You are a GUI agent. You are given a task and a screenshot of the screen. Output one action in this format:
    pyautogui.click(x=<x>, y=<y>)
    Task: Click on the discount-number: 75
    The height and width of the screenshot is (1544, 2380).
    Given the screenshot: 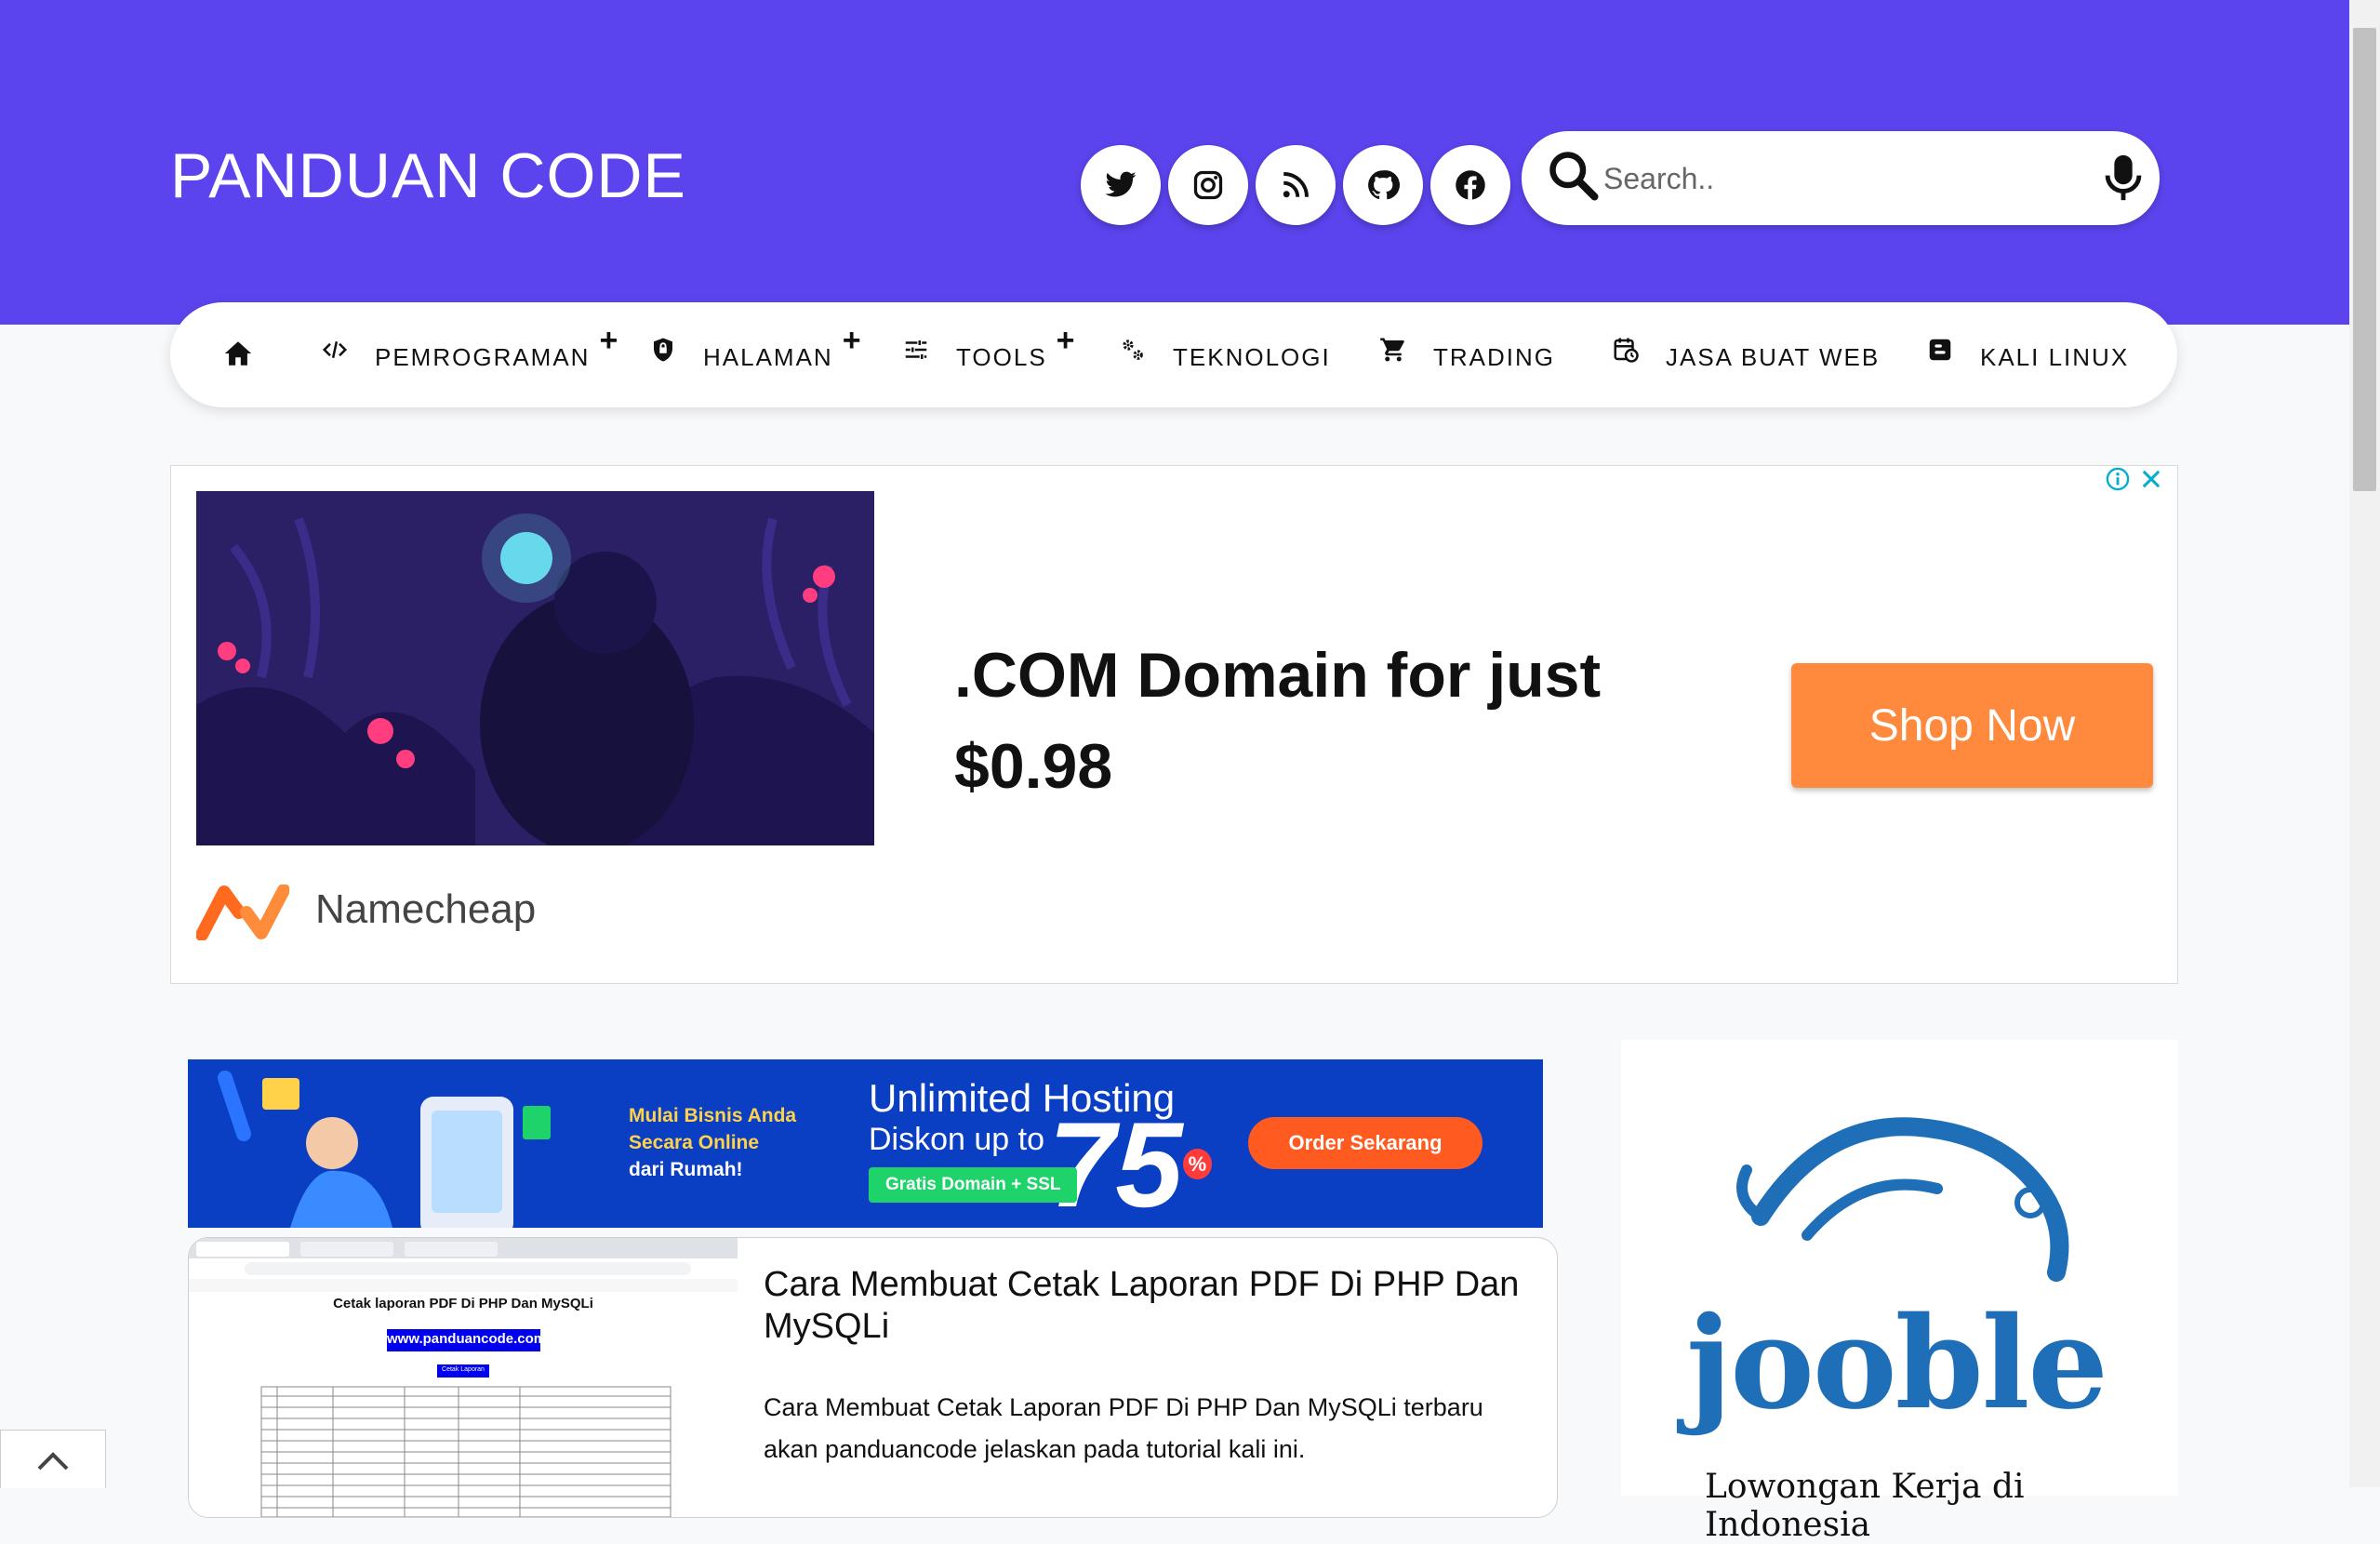 What is the action you would take?
    pyautogui.click(x=1115, y=1162)
    